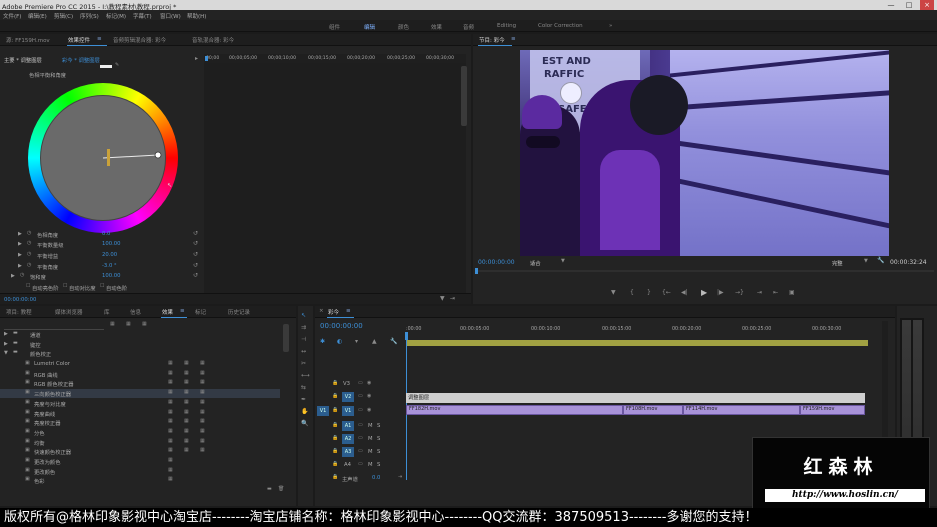 The image size is (937, 527). What do you see at coordinates (741, 410) in the screenshot?
I see `video-clip: FF114H.mov` at bounding box center [741, 410].